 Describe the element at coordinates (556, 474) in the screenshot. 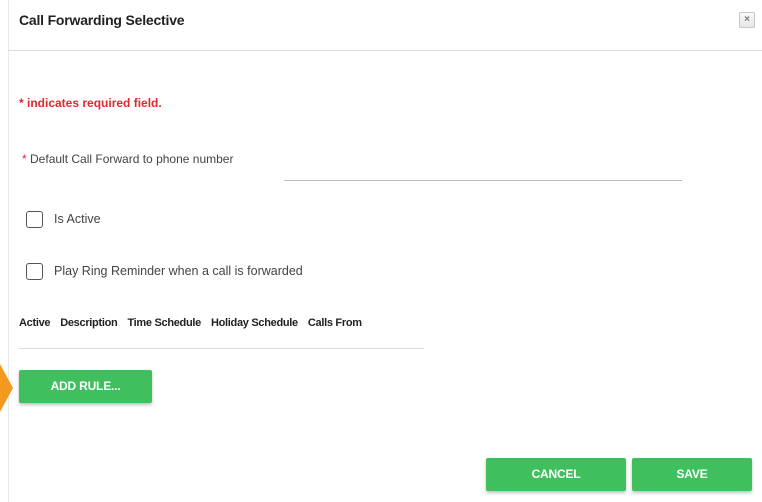

I see `cancel-button: CANCEL` at that location.